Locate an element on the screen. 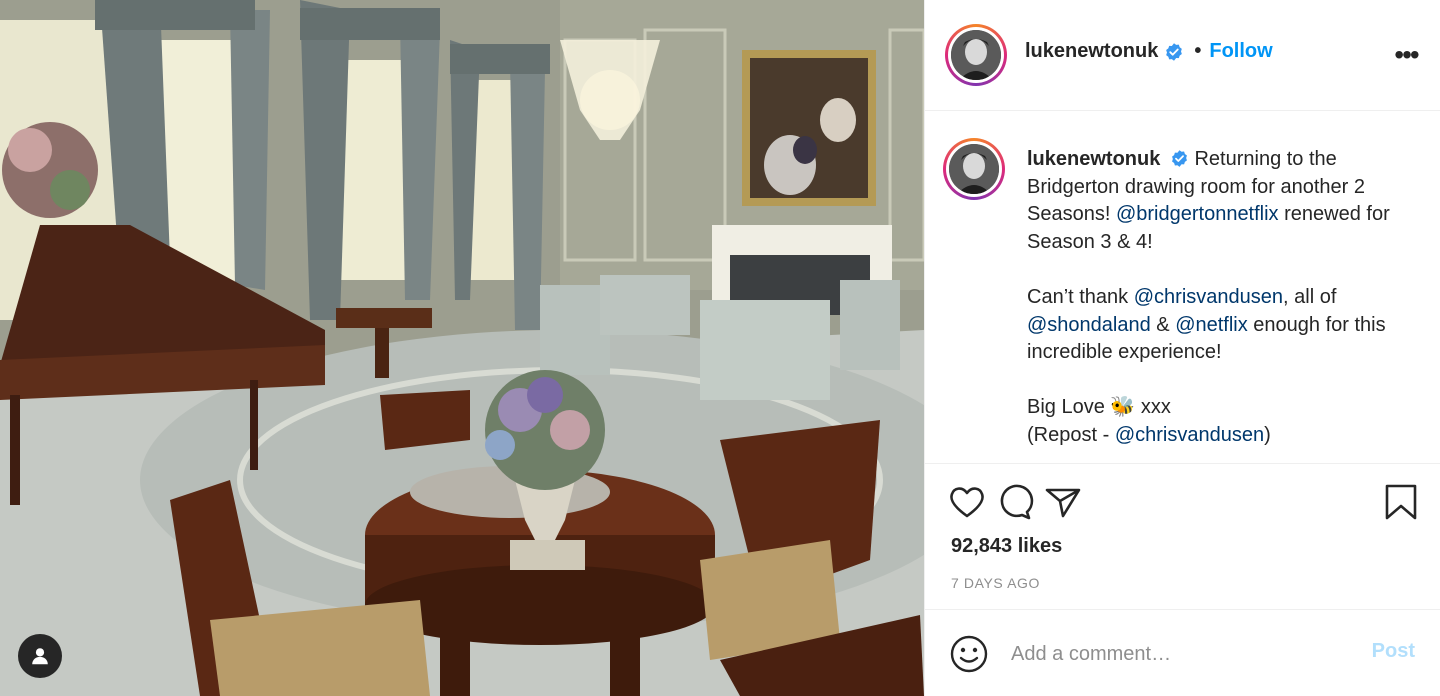  caption-author-avatar is located at coordinates (974, 169).